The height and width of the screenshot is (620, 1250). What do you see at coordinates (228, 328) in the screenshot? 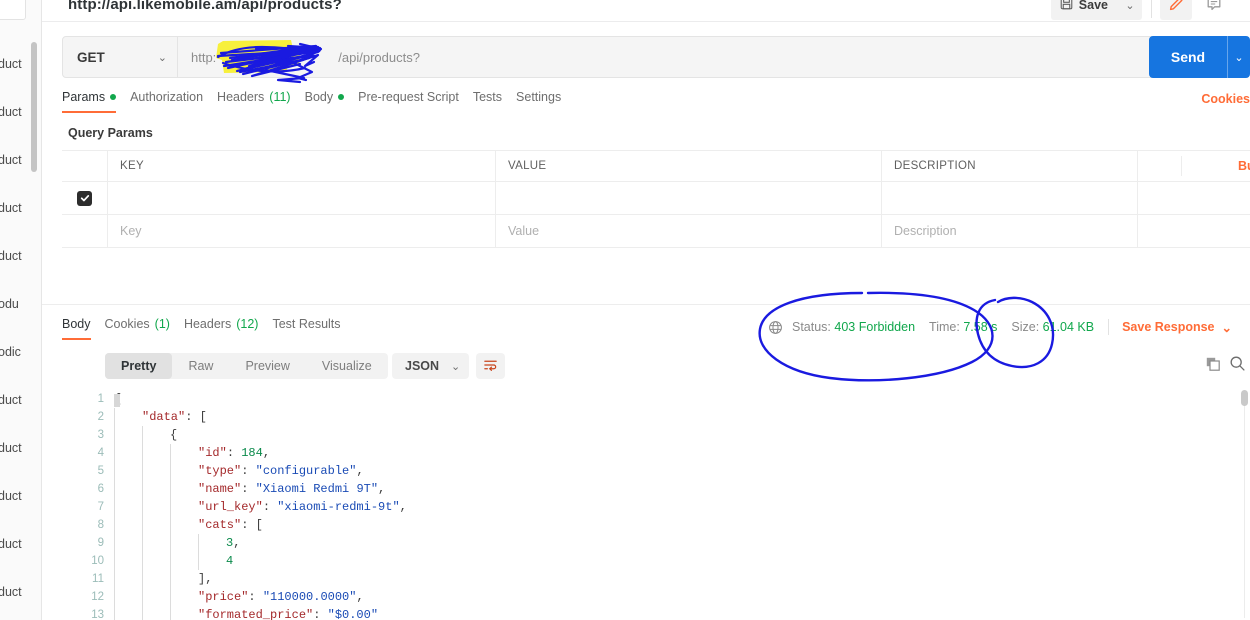
I see `response-tab-headers: Headers (12)` at bounding box center [228, 328].